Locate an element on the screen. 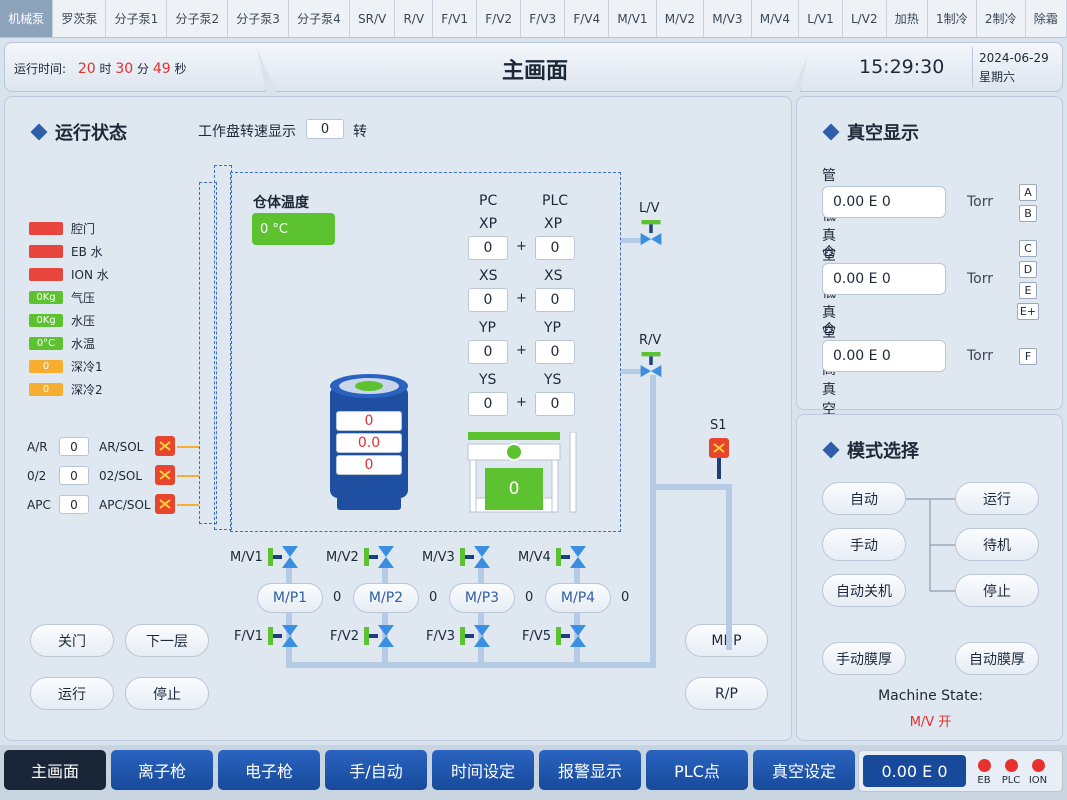 This screenshot has height=800, width=1067. mode-stop-button: 停止 is located at coordinates (997, 590).